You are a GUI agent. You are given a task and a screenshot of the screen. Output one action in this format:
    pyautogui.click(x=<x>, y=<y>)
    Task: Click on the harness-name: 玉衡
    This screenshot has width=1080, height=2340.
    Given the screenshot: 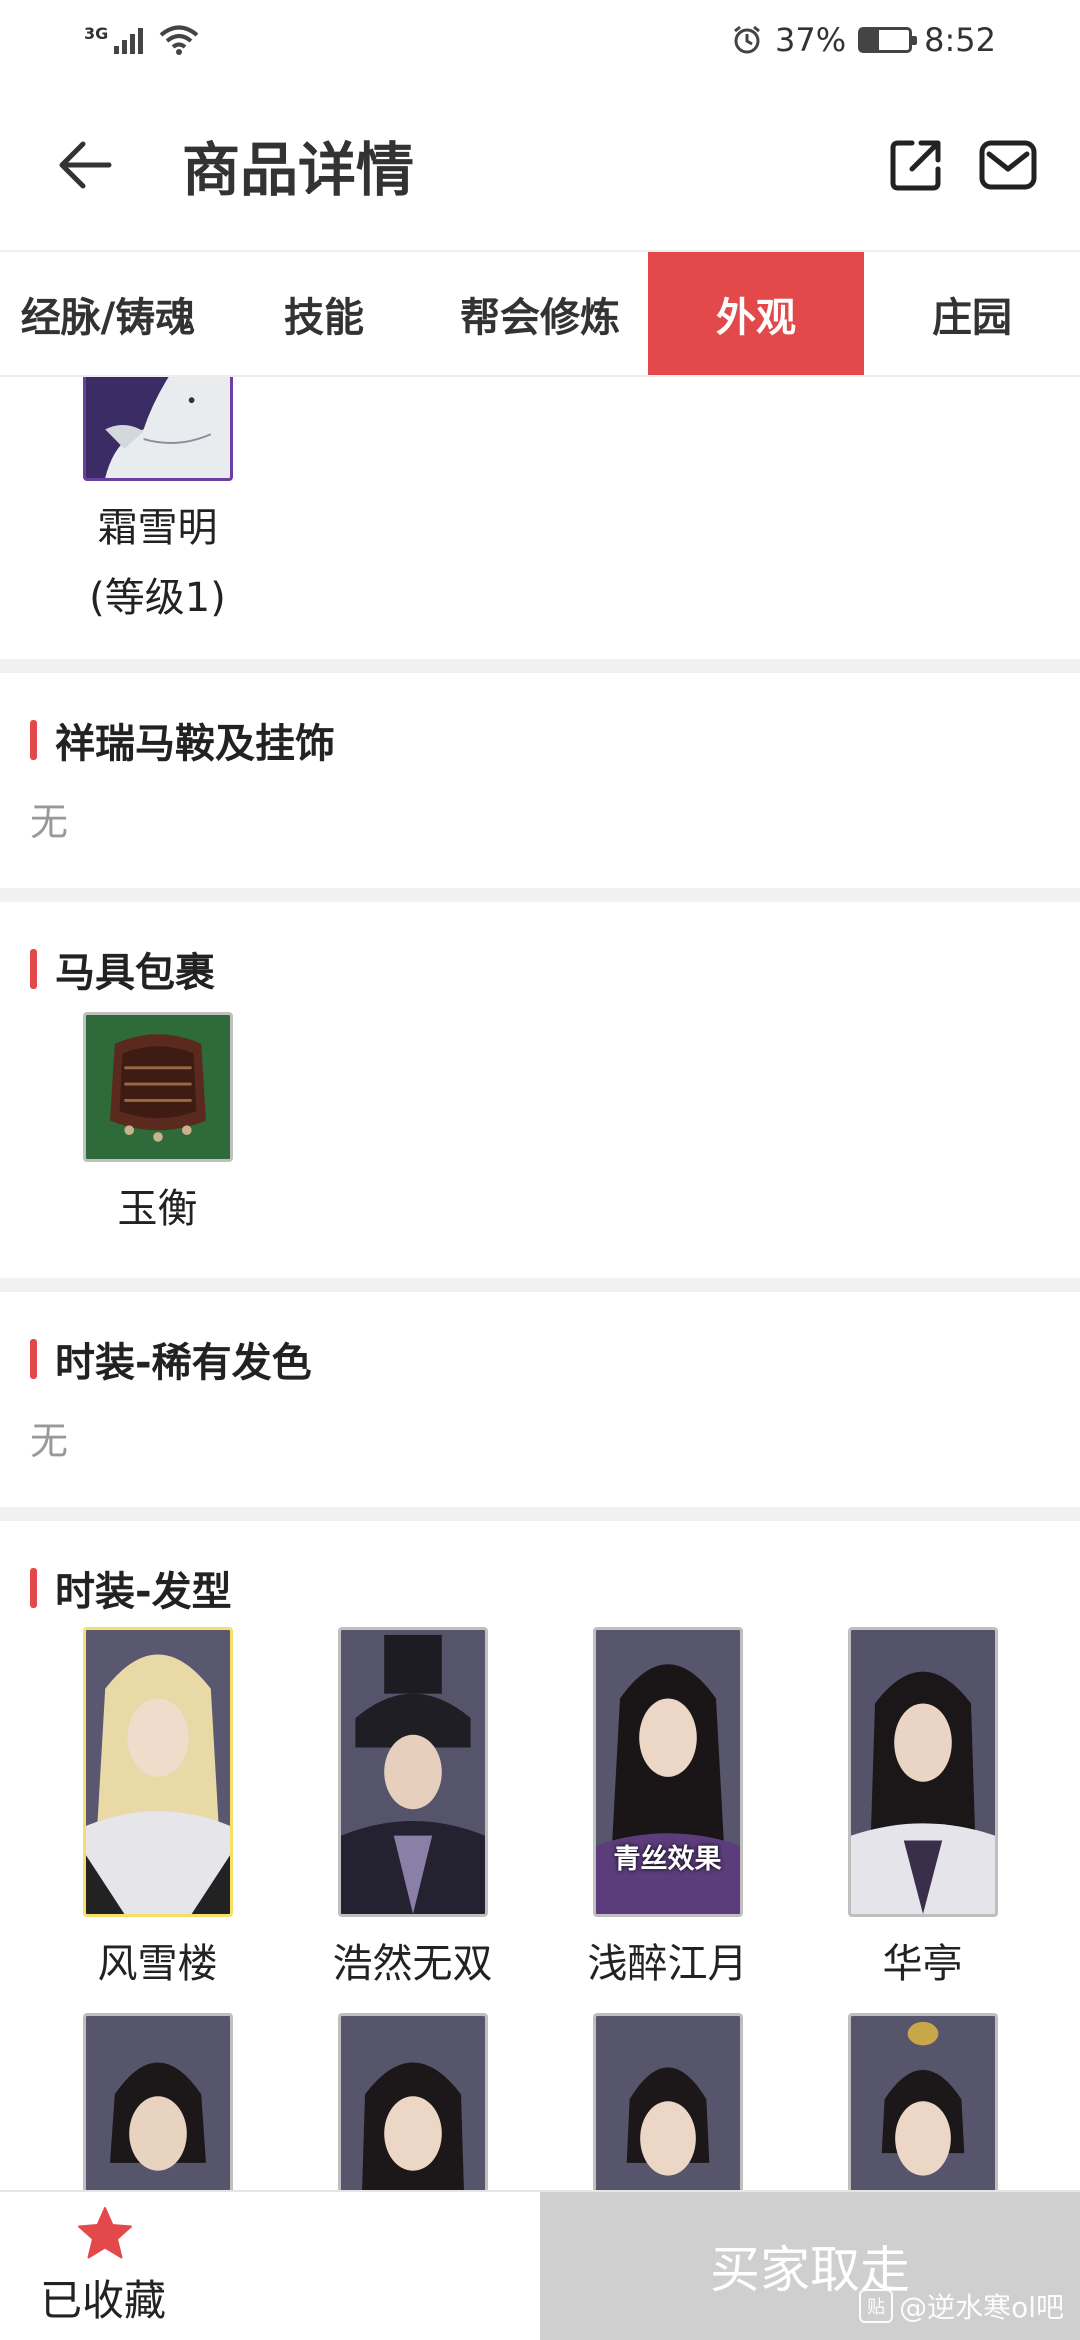 What is the action you would take?
    pyautogui.click(x=157, y=1209)
    